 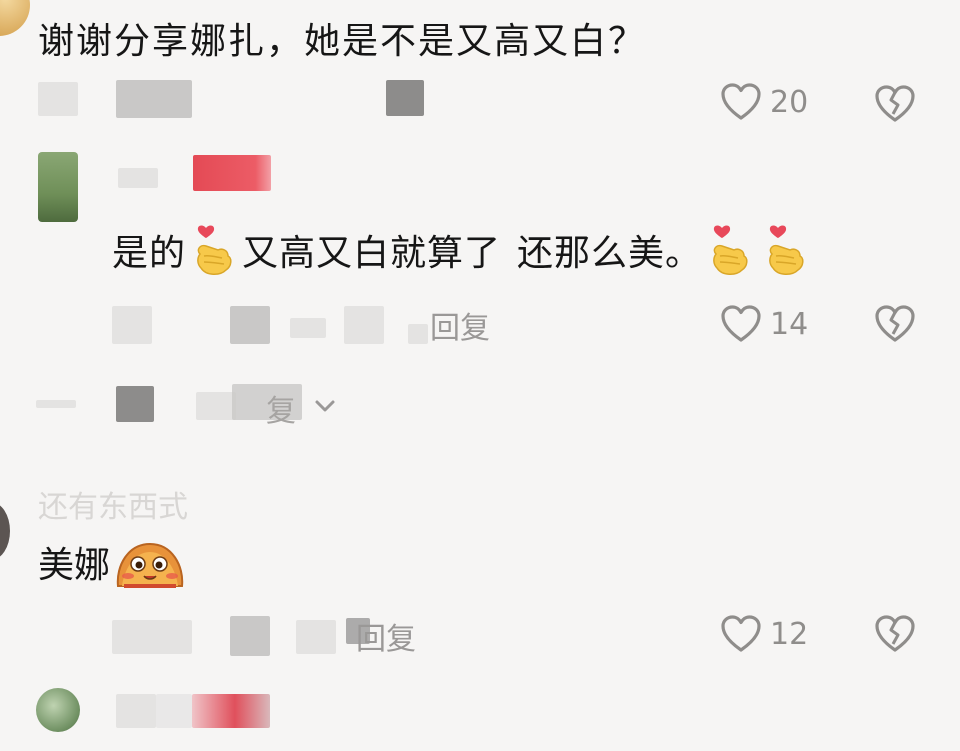 What do you see at coordinates (149, 253) in the screenshot?
I see `reply-text: 是的` at bounding box center [149, 253].